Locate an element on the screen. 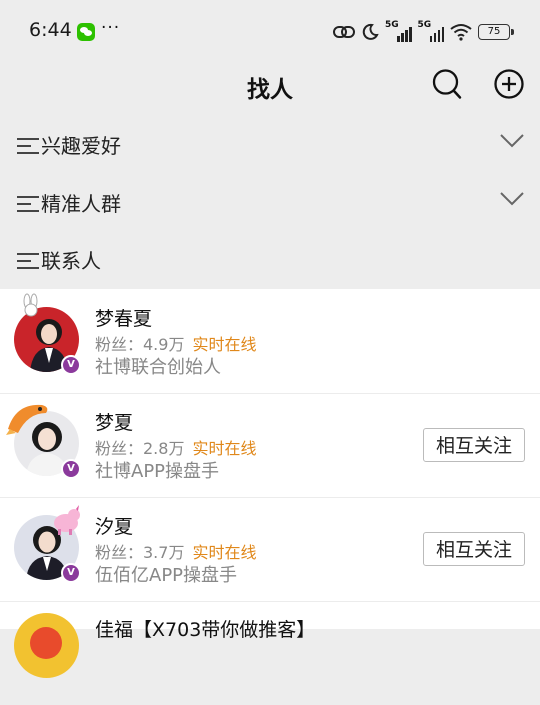 Image resolution: width=540 pixels, height=705 pixels. fans-count: 粉丝：2.8万 is located at coordinates (140, 448).